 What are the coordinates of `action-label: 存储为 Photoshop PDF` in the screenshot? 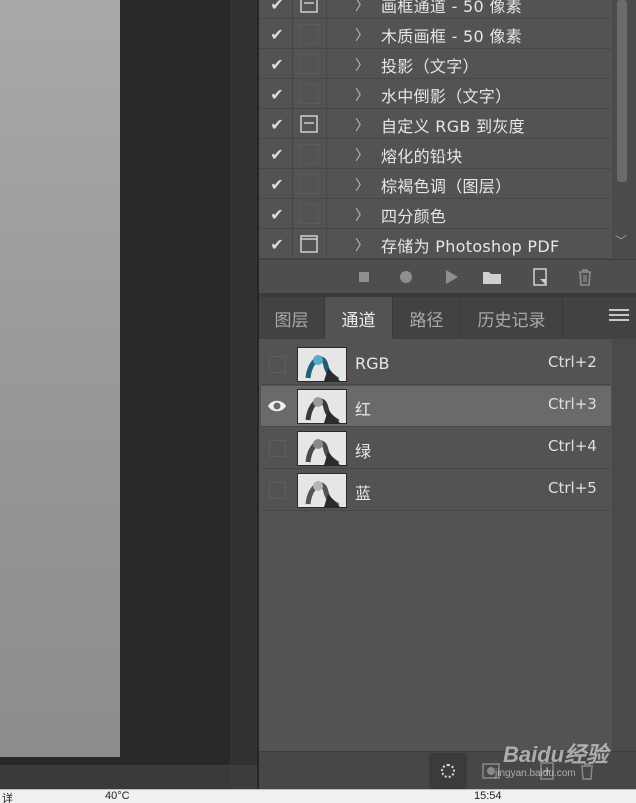 It's located at (470, 246).